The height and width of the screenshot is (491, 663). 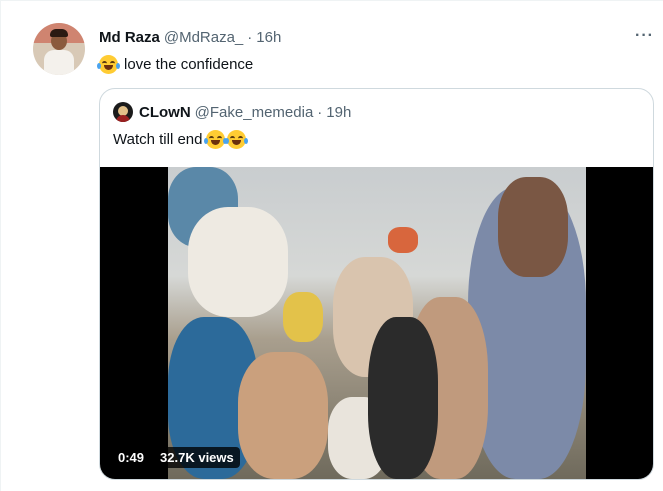 I want to click on tweet-timestamp: 16h, so click(x=268, y=37).